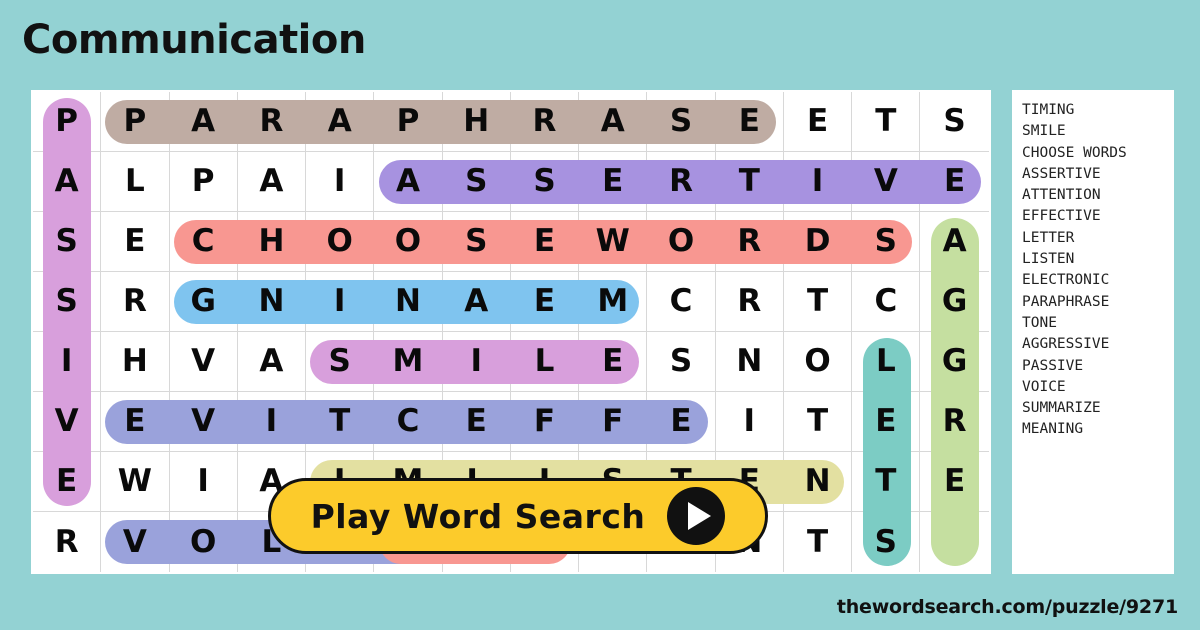  What do you see at coordinates (518, 516) in the screenshot?
I see `play-word-search-button: Play Word Search` at bounding box center [518, 516].